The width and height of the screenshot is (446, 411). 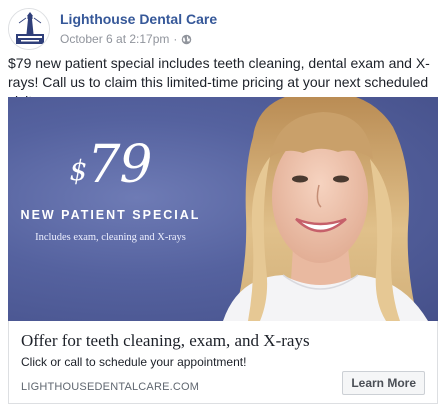 I want to click on page-name-link: Lighthouse Dental Care, so click(x=138, y=19).